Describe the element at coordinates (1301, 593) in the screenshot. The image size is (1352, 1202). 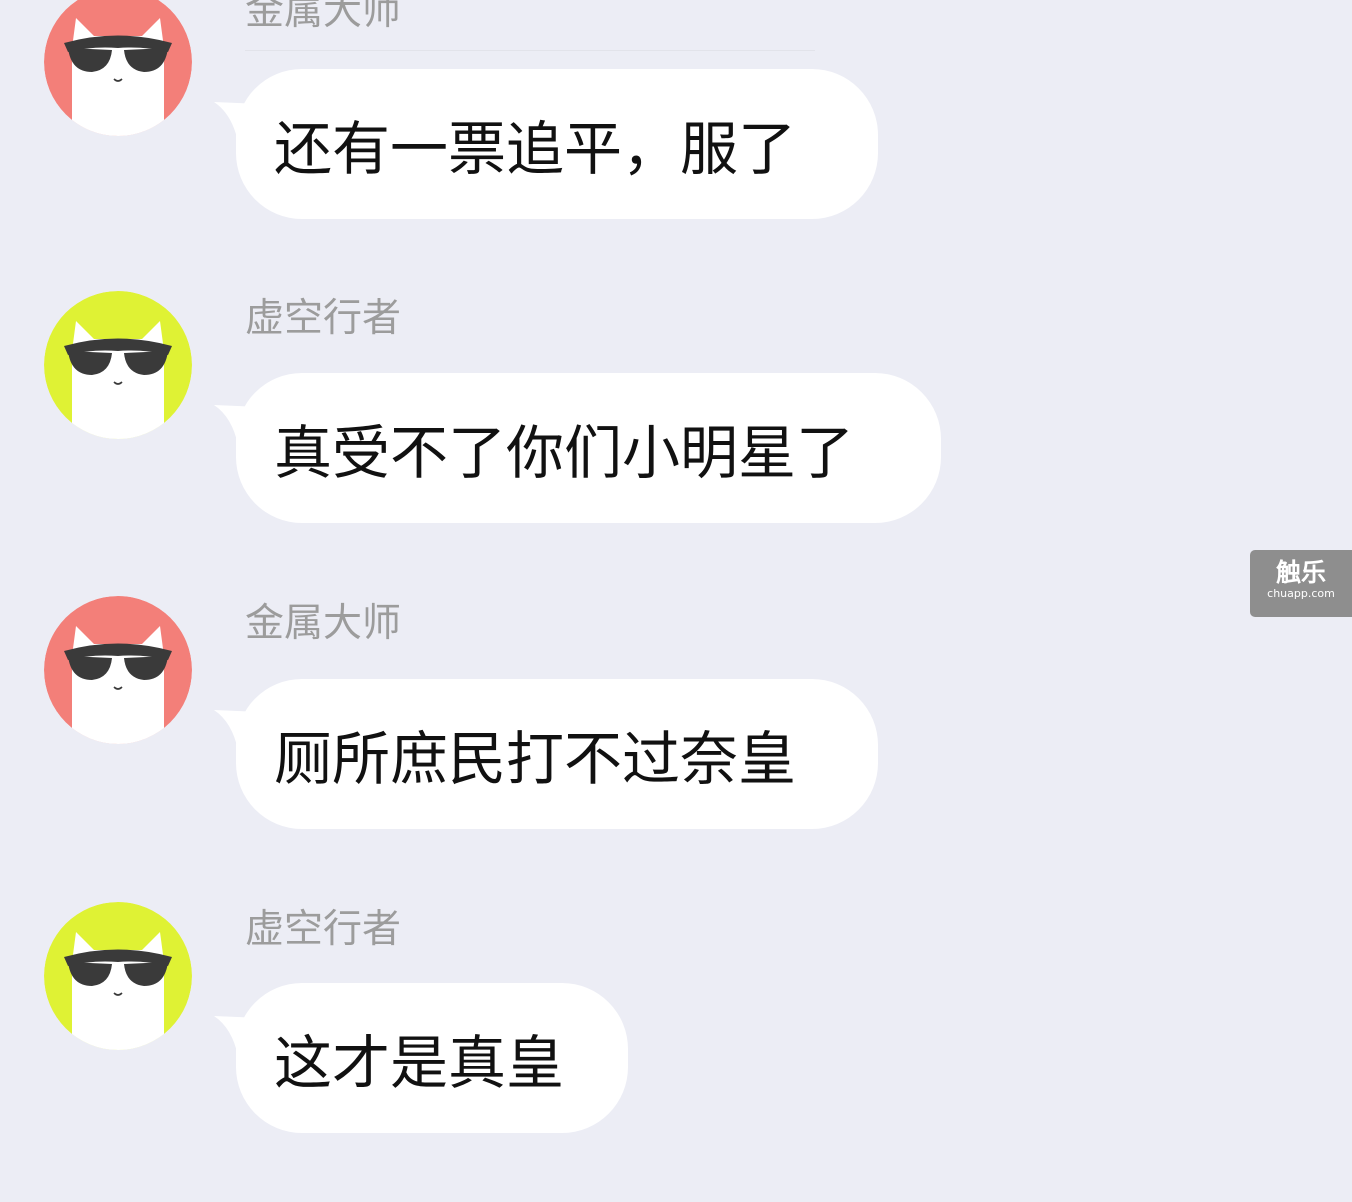
I see `watermark-url: chuapp.com` at that location.